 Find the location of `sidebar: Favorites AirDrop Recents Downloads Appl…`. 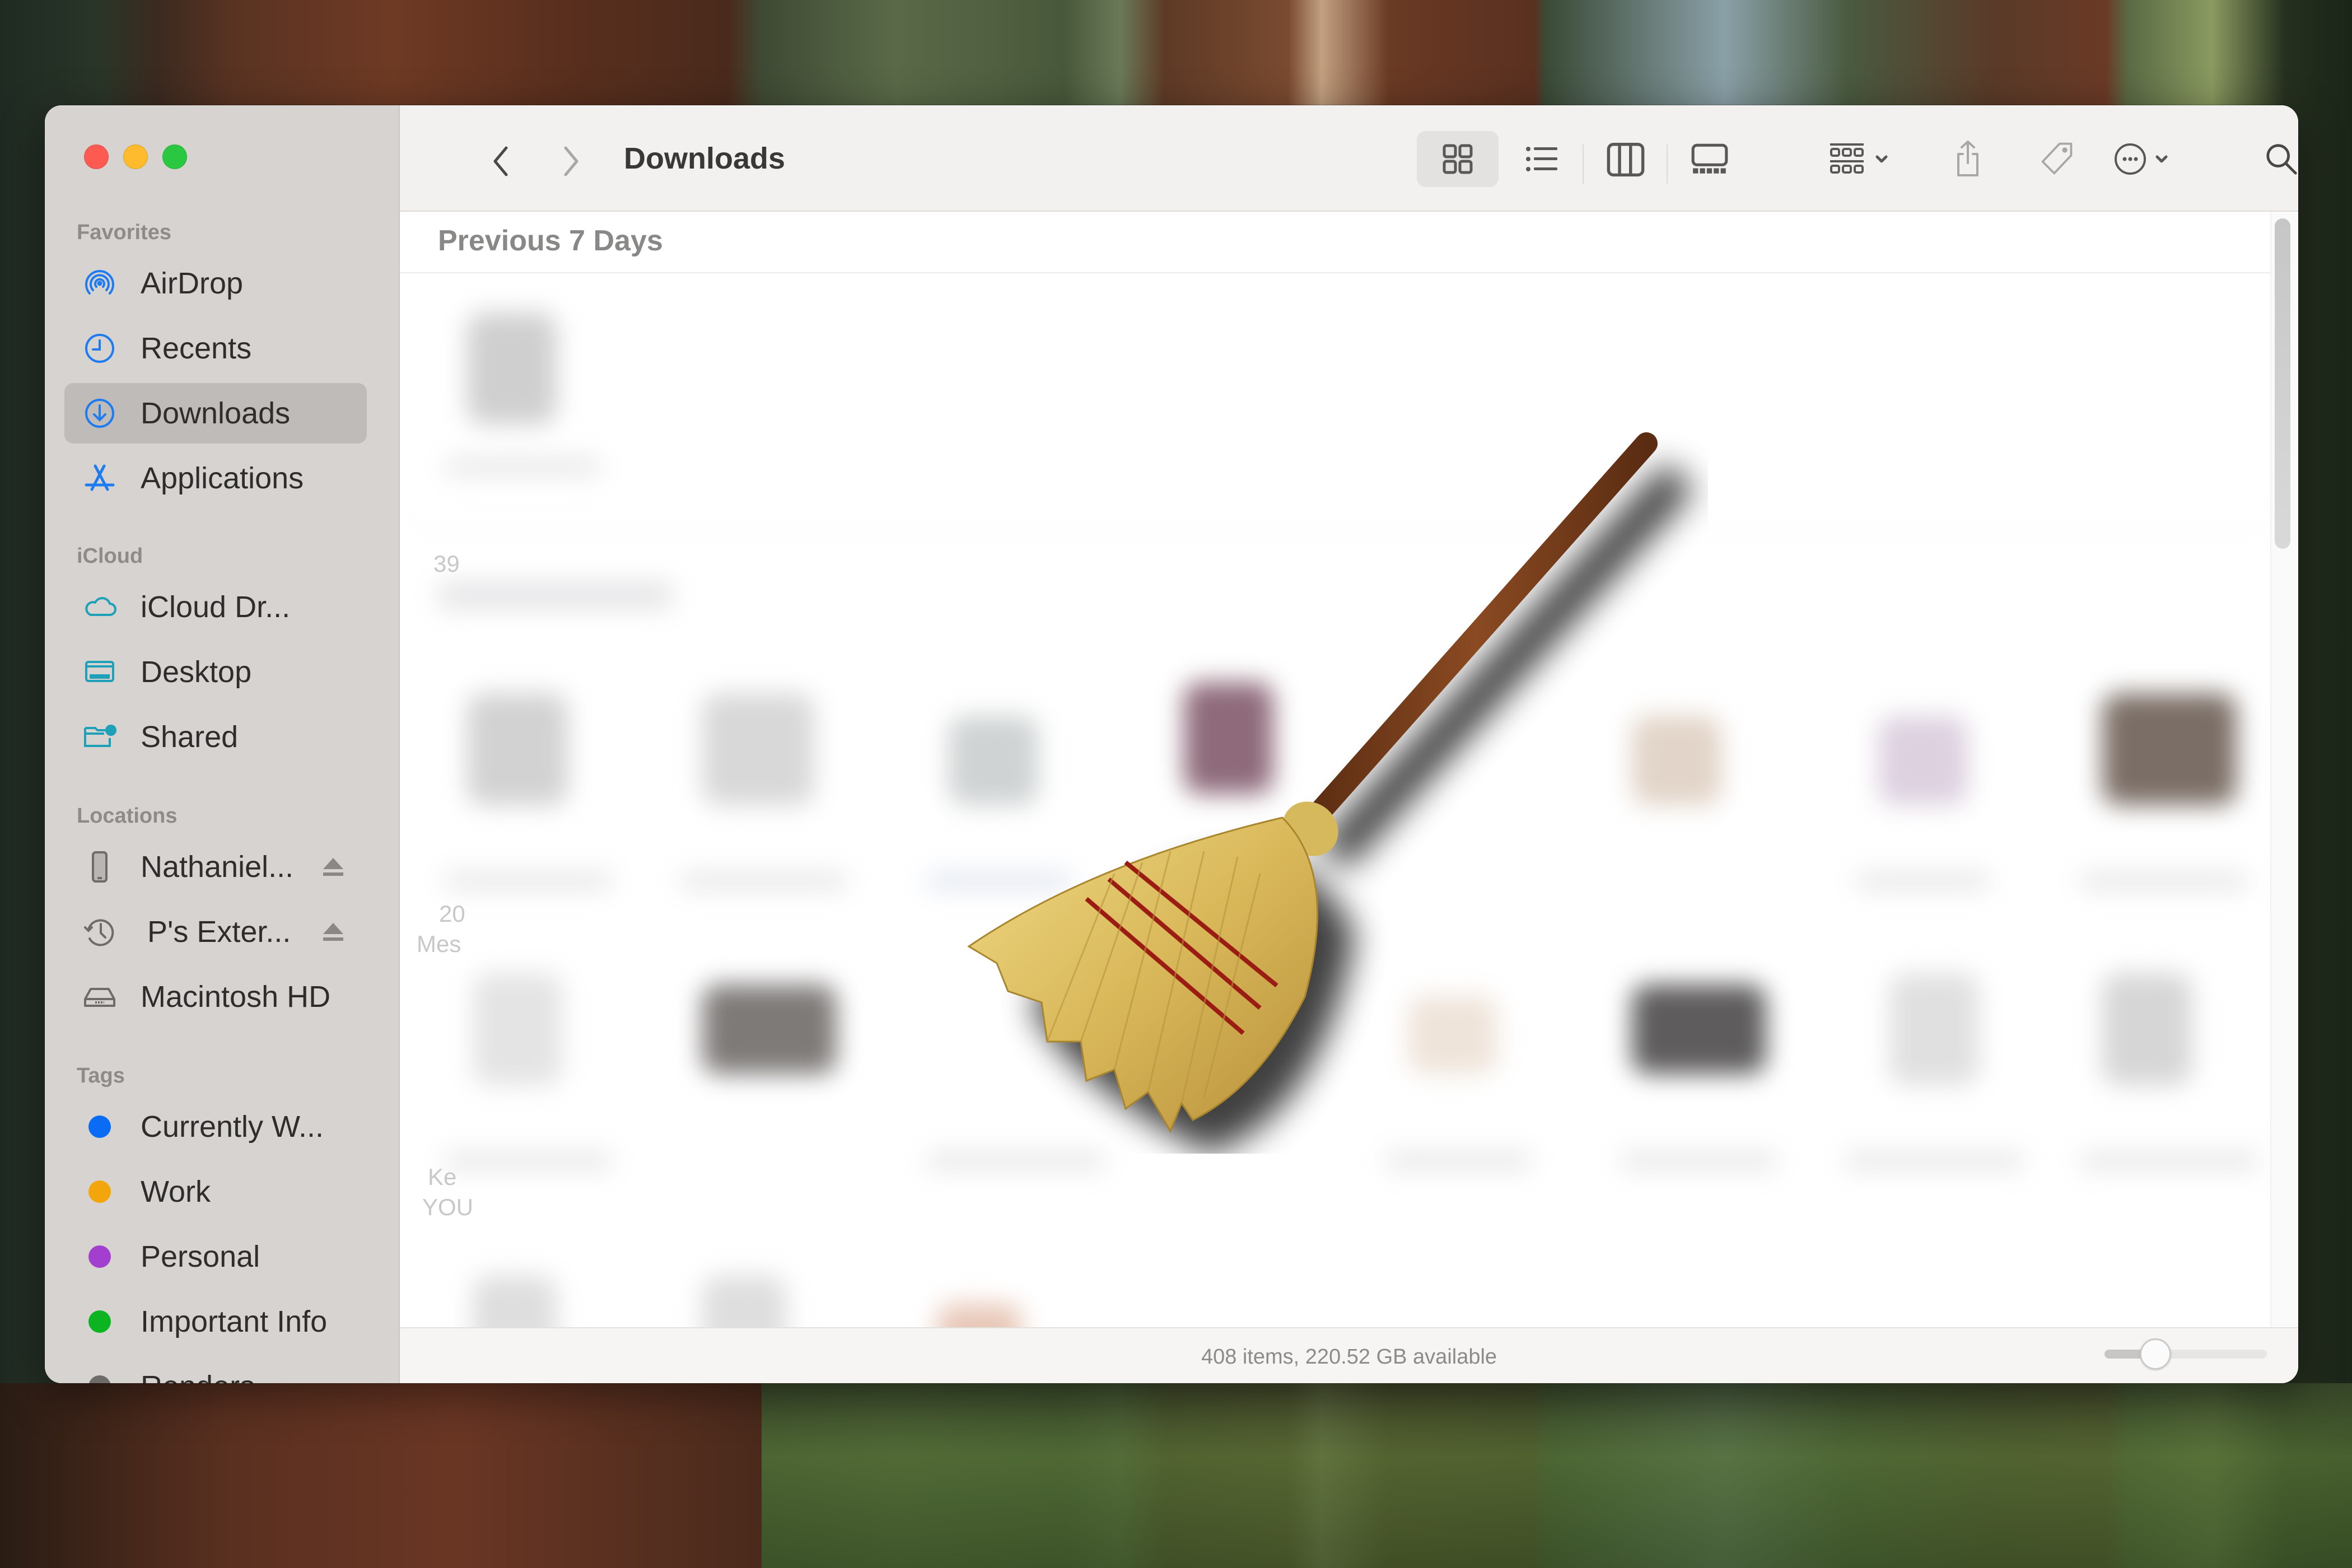

sidebar: Favorites AirDrop Recents Downloads Appl… is located at coordinates (239, 744).